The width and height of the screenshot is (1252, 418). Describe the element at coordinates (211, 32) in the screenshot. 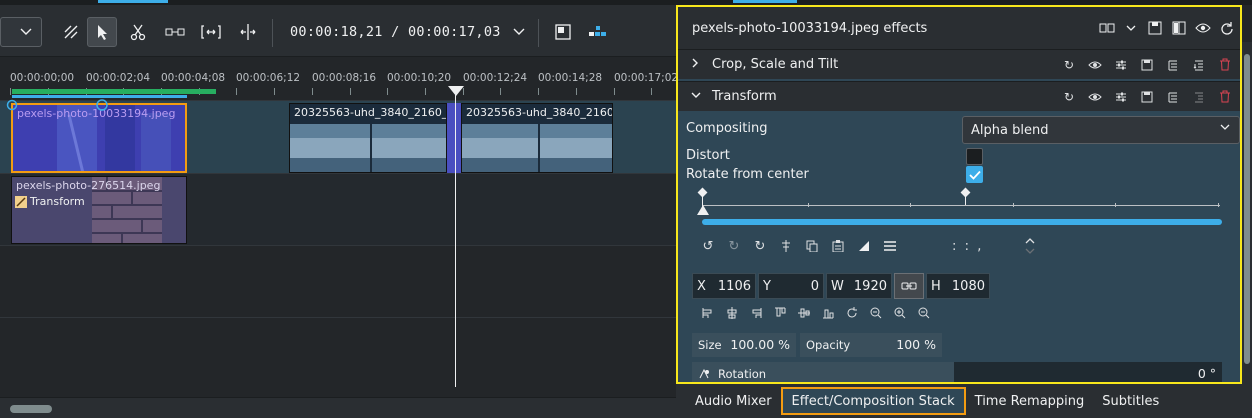

I see `slip-icon` at that location.